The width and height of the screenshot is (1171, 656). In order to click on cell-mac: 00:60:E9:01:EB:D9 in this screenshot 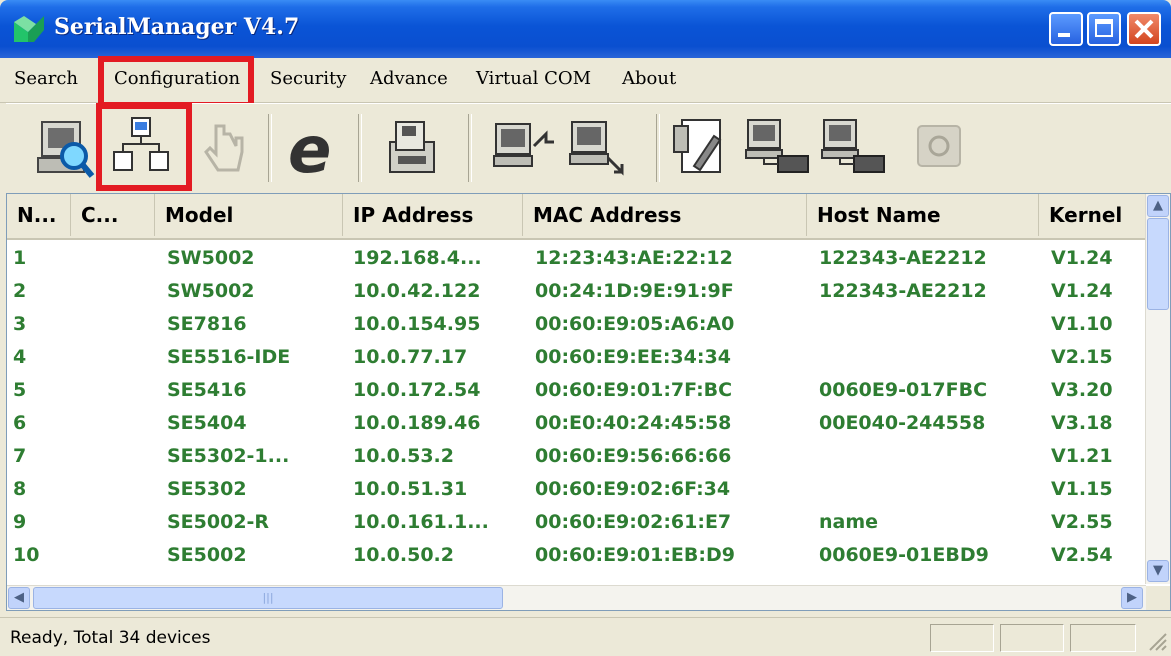, I will do `click(635, 555)`.